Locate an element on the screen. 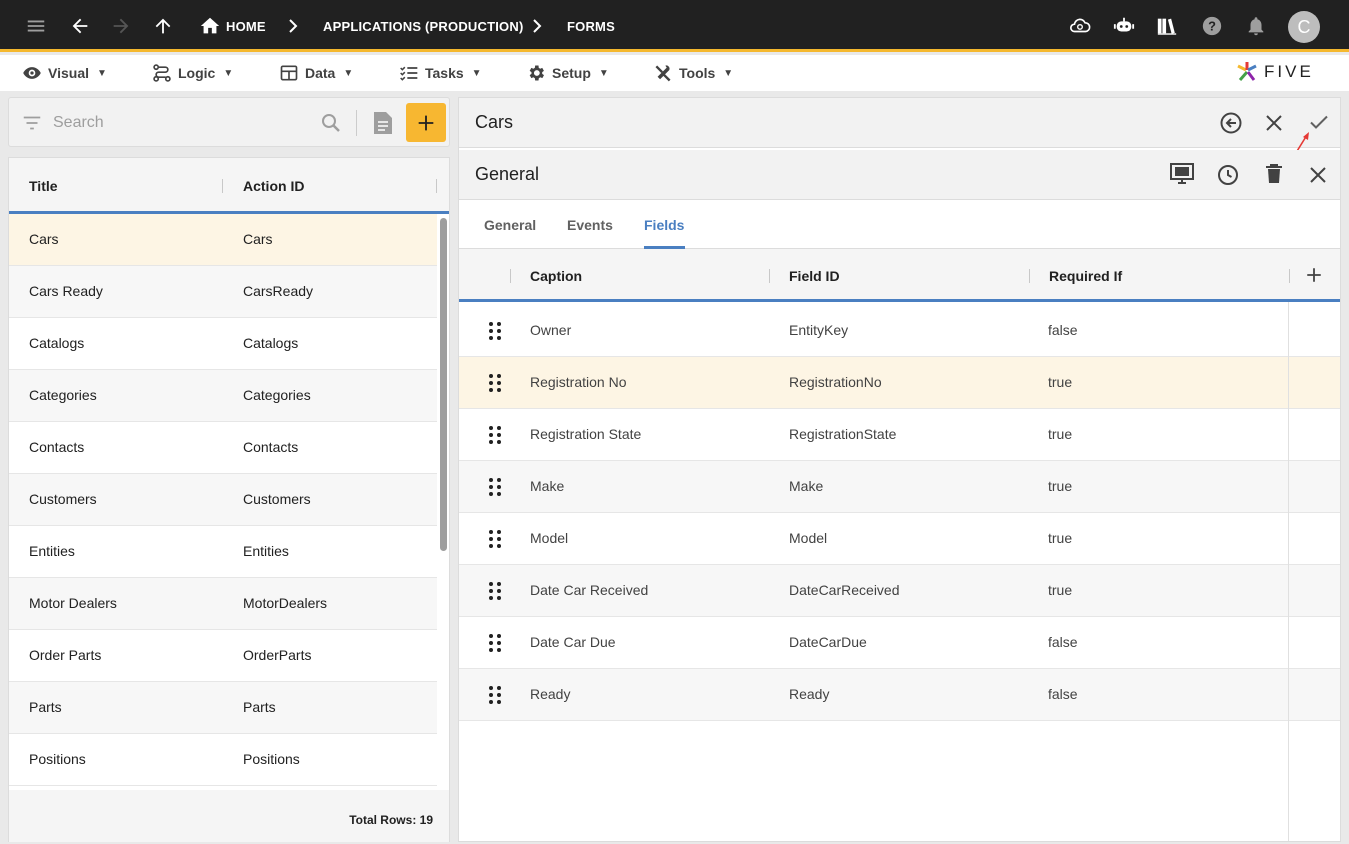  breadcrumb-forms: FORMS is located at coordinates (591, 26).